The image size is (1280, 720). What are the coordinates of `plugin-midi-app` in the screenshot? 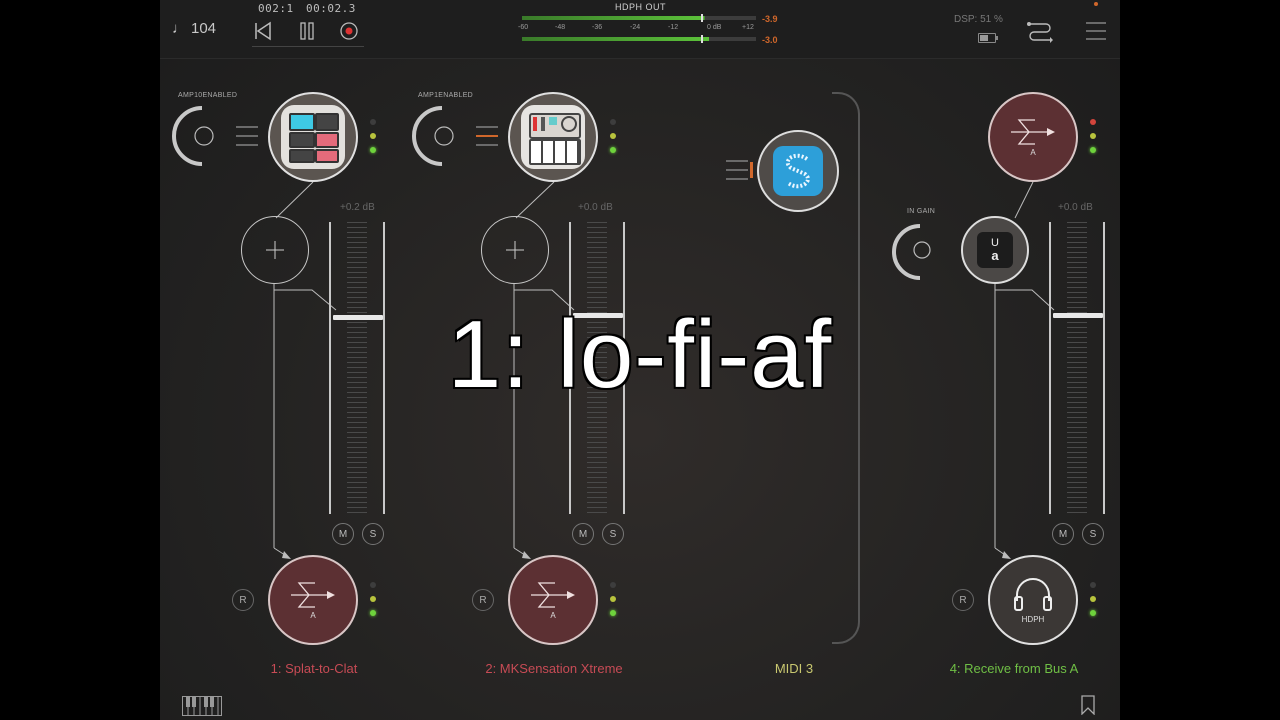 It's located at (798, 171).